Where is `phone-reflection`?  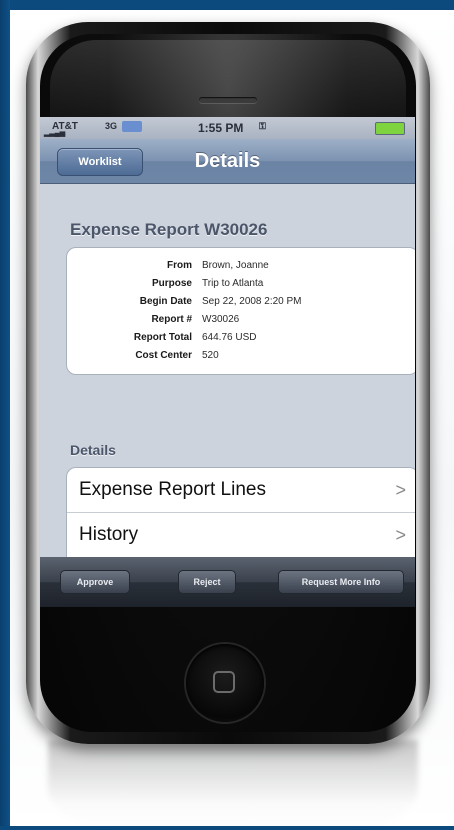
phone-reflection is located at coordinates (233, 785).